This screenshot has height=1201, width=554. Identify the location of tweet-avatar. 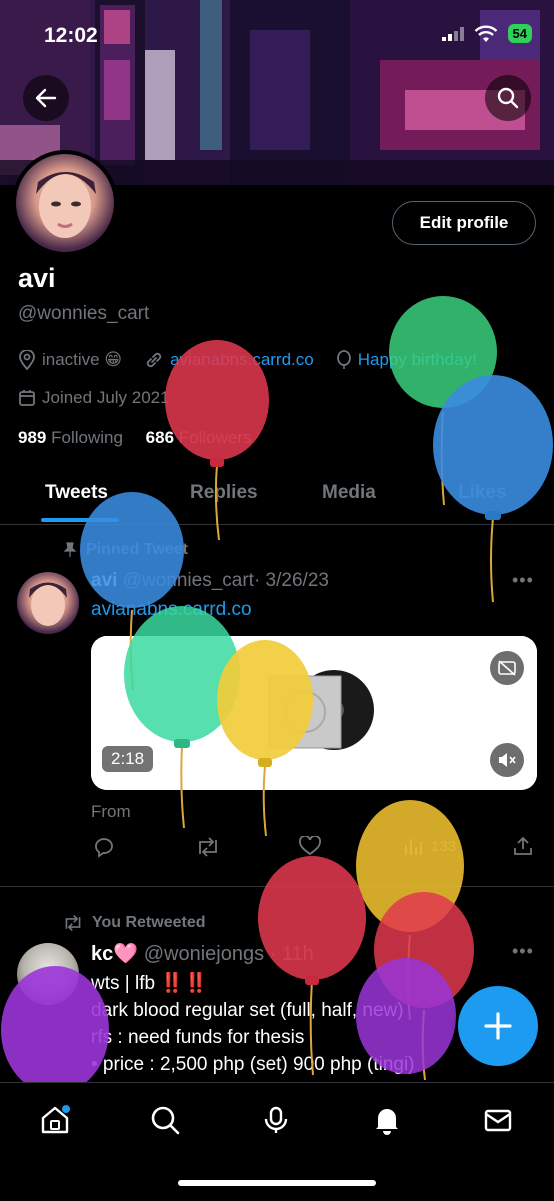
(48, 603).